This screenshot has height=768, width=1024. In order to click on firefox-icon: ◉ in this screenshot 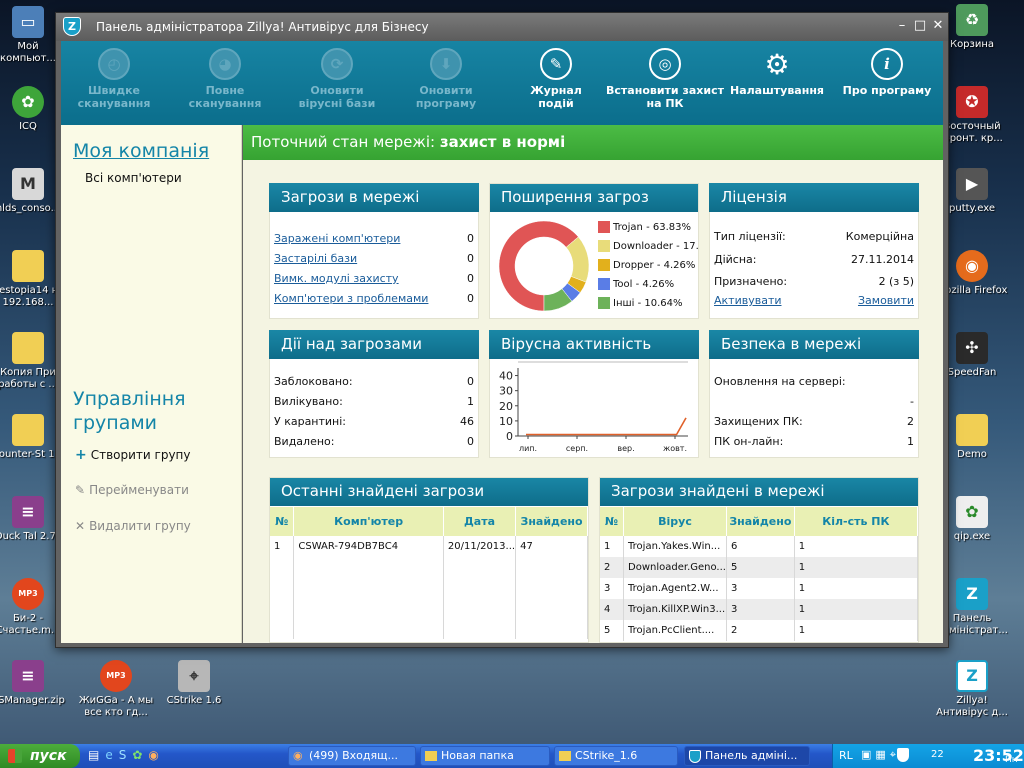, I will do `click(156, 755)`.